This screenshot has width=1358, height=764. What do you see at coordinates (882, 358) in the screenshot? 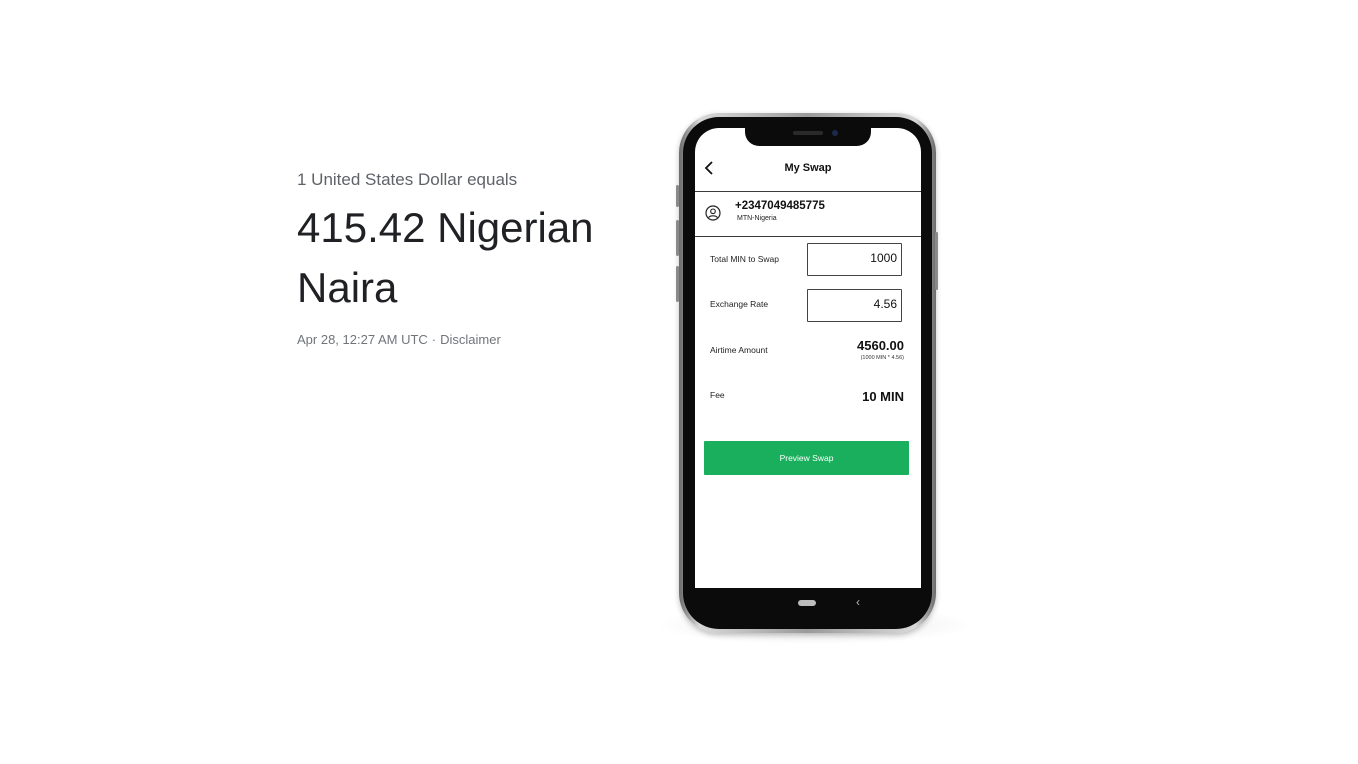
I see `airtime-calculation-note: (1000 MIN * 4.56)` at bounding box center [882, 358].